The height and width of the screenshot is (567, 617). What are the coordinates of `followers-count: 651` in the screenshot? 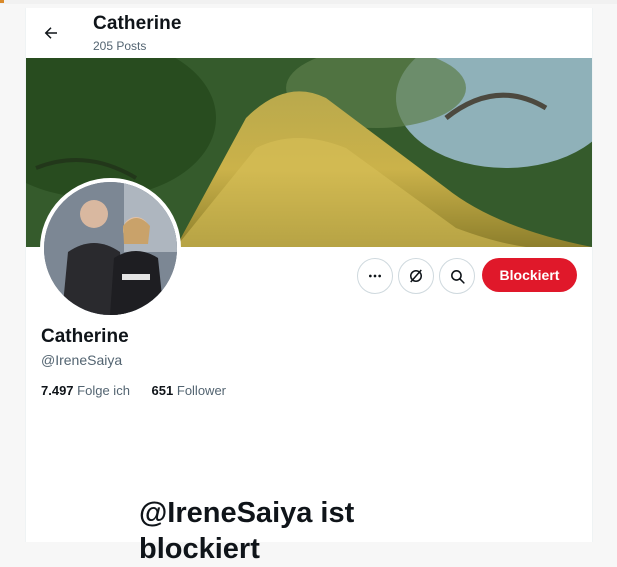 It's located at (162, 390).